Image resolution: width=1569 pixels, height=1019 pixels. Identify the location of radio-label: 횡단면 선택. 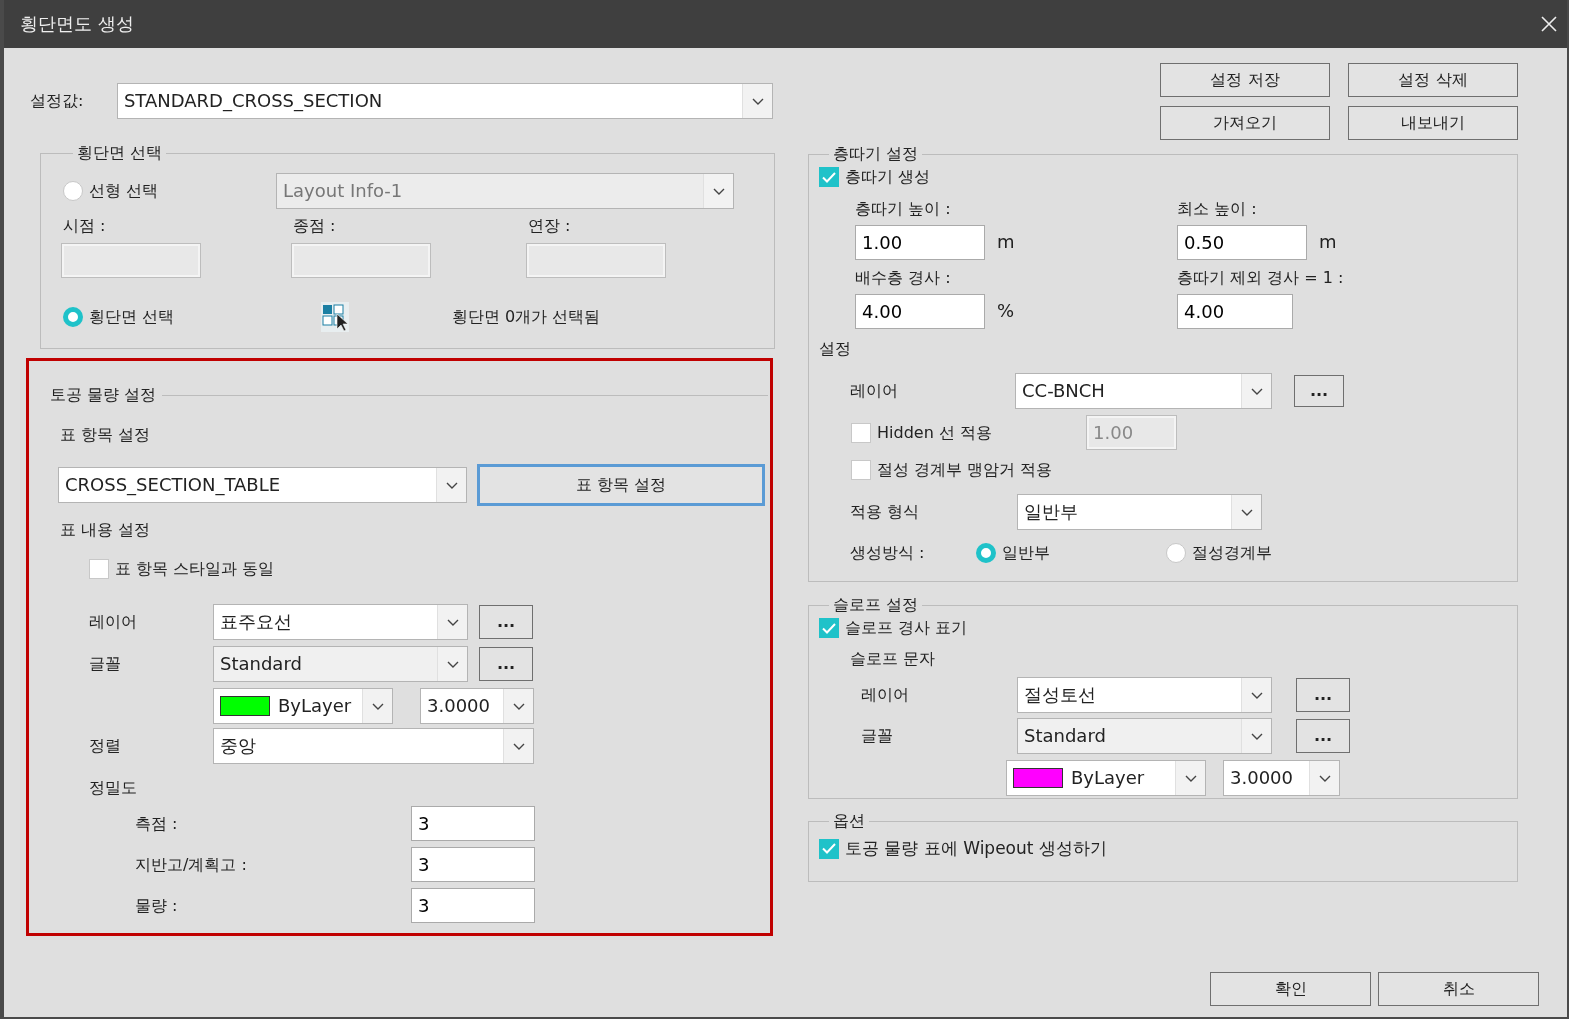
(132, 317).